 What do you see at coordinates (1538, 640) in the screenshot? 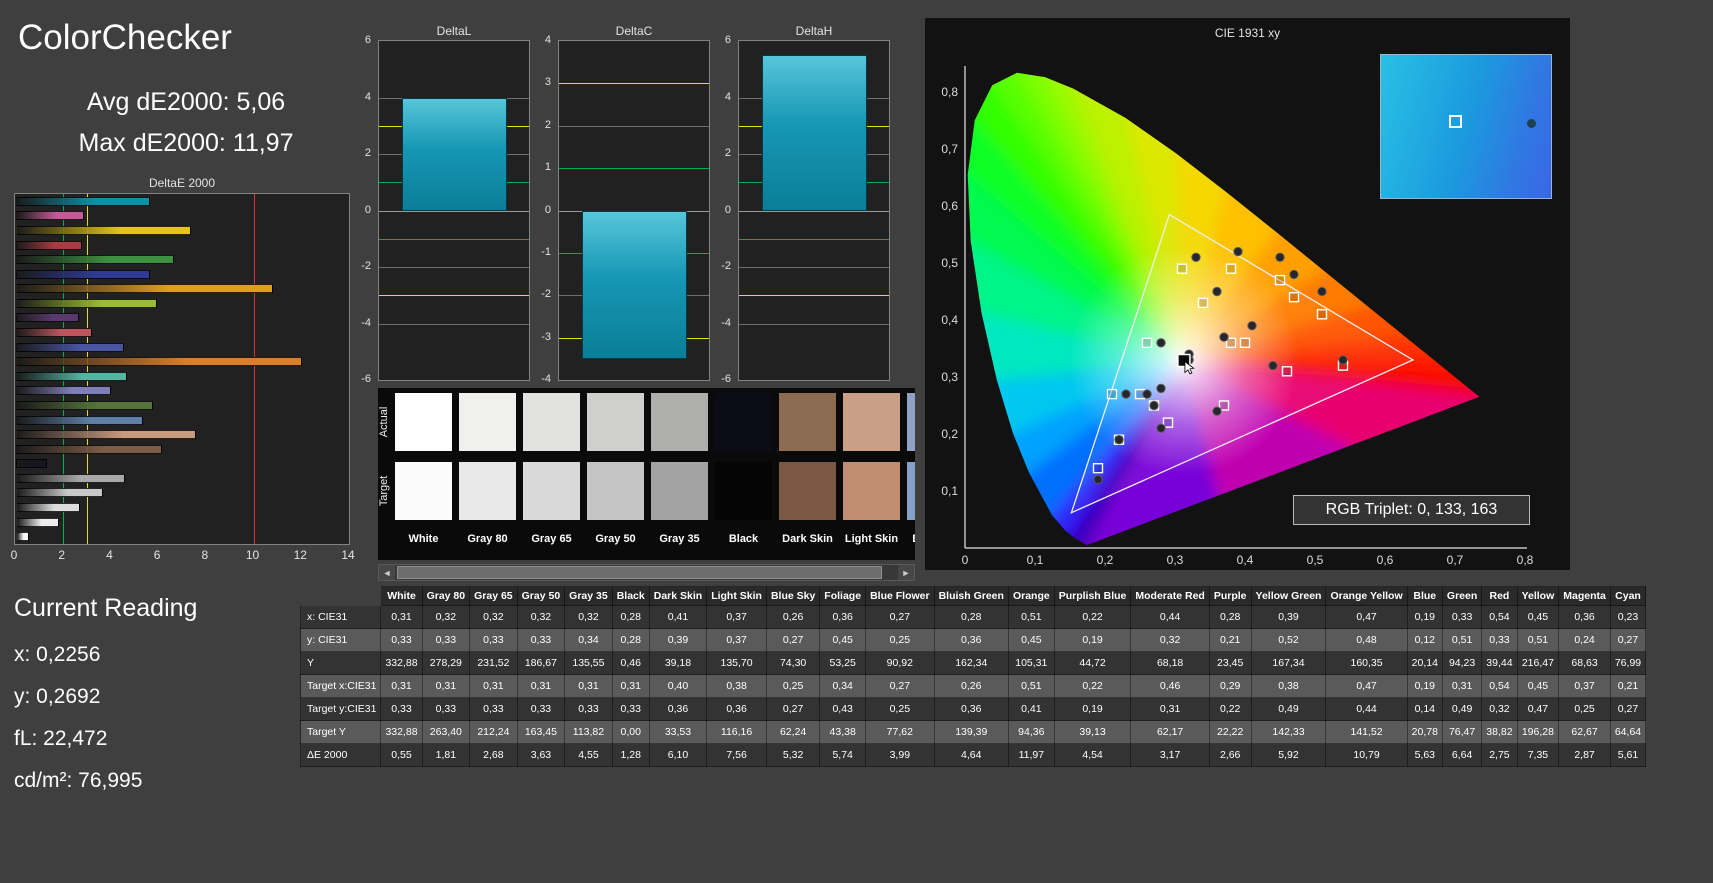
I see `table-cell: 0,51` at bounding box center [1538, 640].